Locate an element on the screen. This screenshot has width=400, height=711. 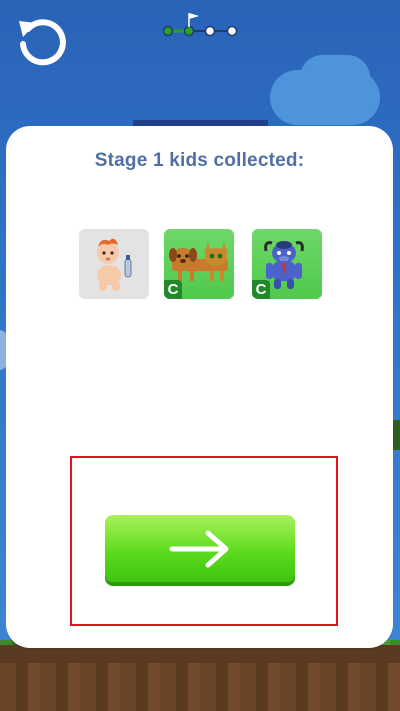
undo-icon is located at coordinates (42, 42).